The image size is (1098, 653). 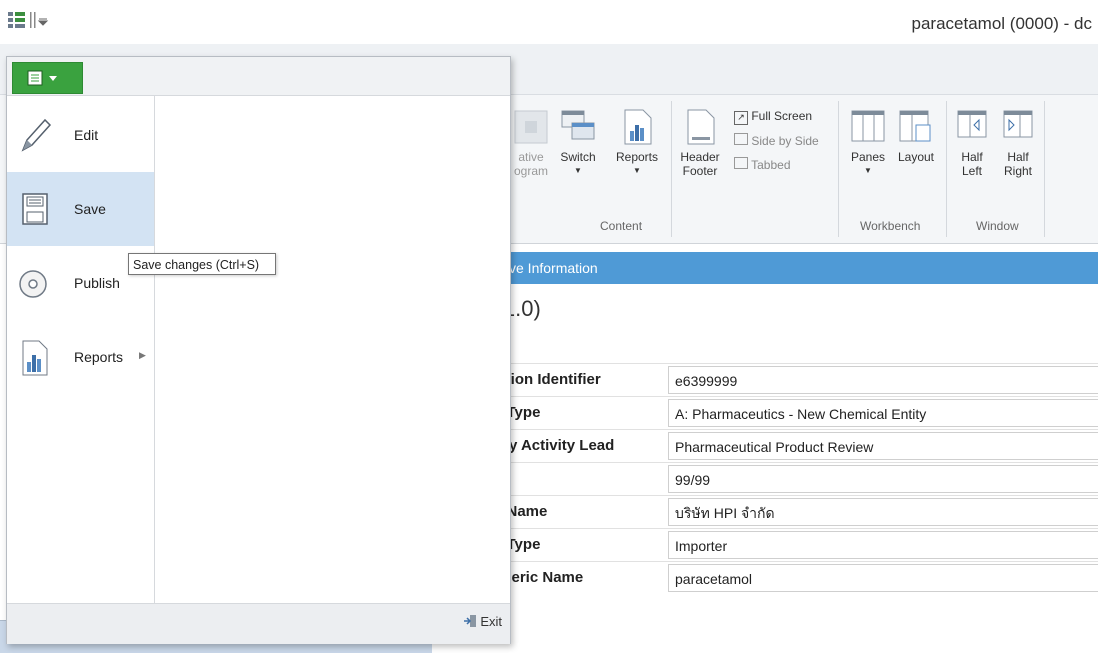 What do you see at coordinates (890, 226) in the screenshot?
I see `workbench-group-label: Workbench` at bounding box center [890, 226].